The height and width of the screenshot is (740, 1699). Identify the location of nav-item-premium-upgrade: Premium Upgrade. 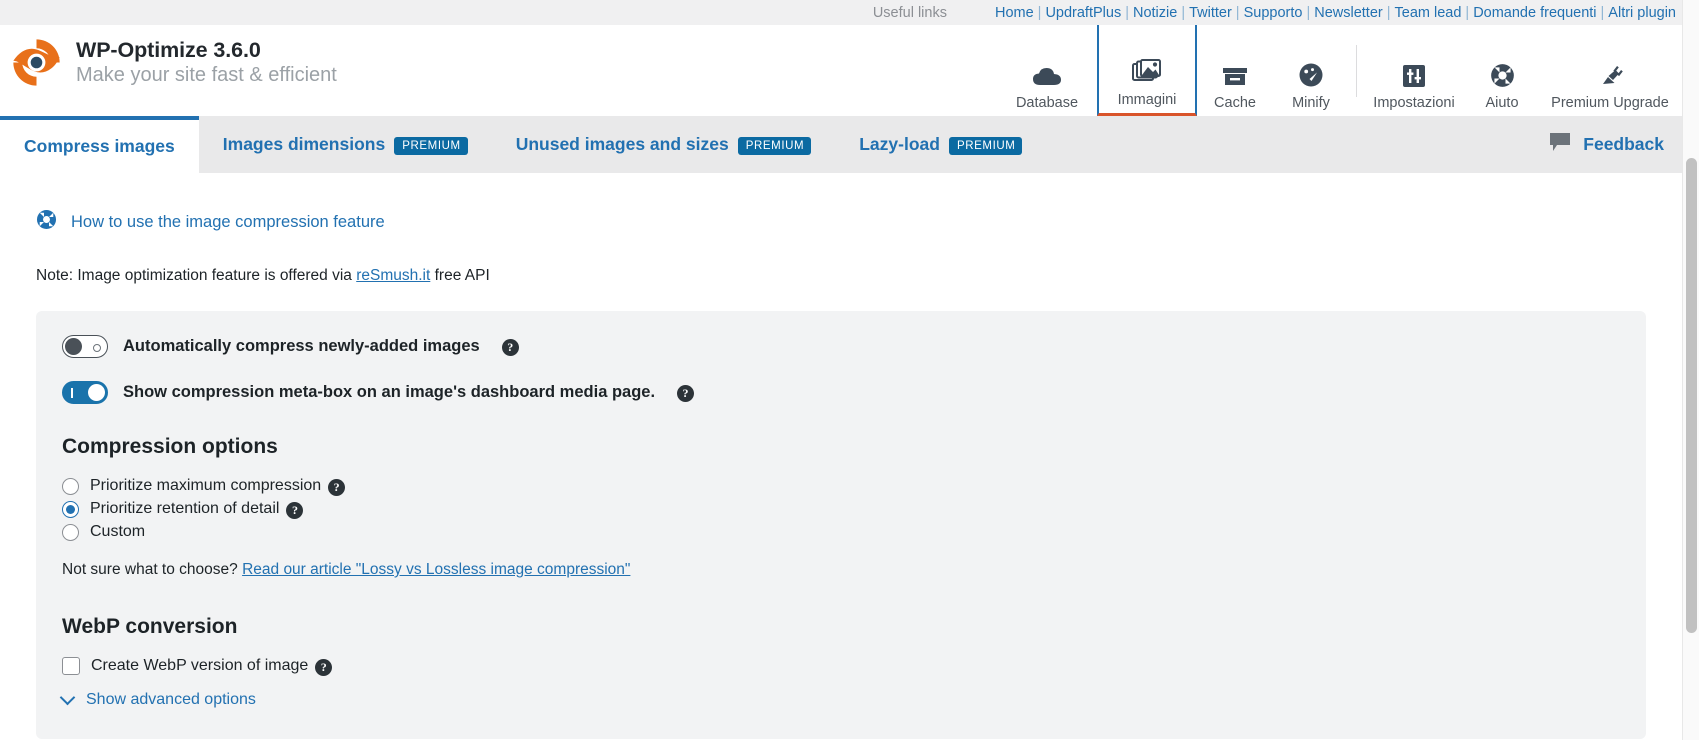
(1610, 70).